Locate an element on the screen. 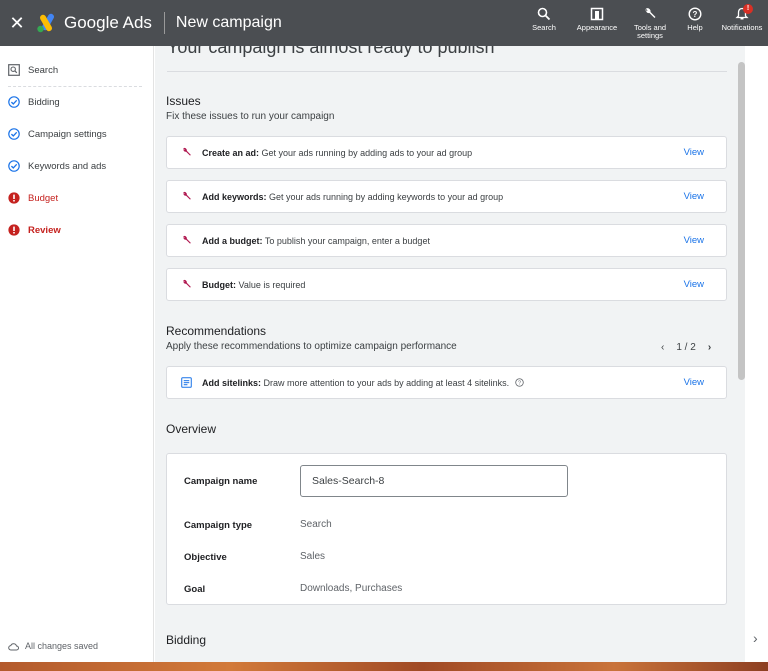 The image size is (768, 671). sidebar-divider is located at coordinates (75, 86).